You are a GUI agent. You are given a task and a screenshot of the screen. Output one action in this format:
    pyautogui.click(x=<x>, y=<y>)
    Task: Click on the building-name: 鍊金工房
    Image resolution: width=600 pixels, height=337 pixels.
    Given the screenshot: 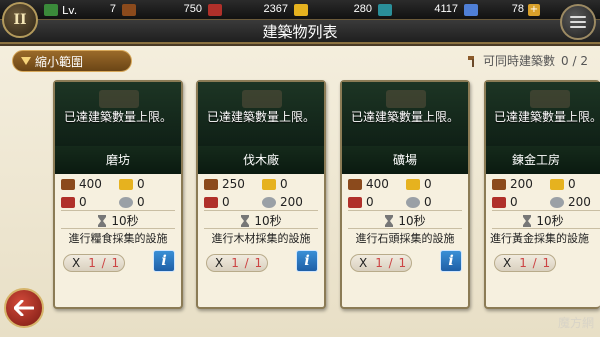 What is the action you would take?
    pyautogui.click(x=543, y=160)
    